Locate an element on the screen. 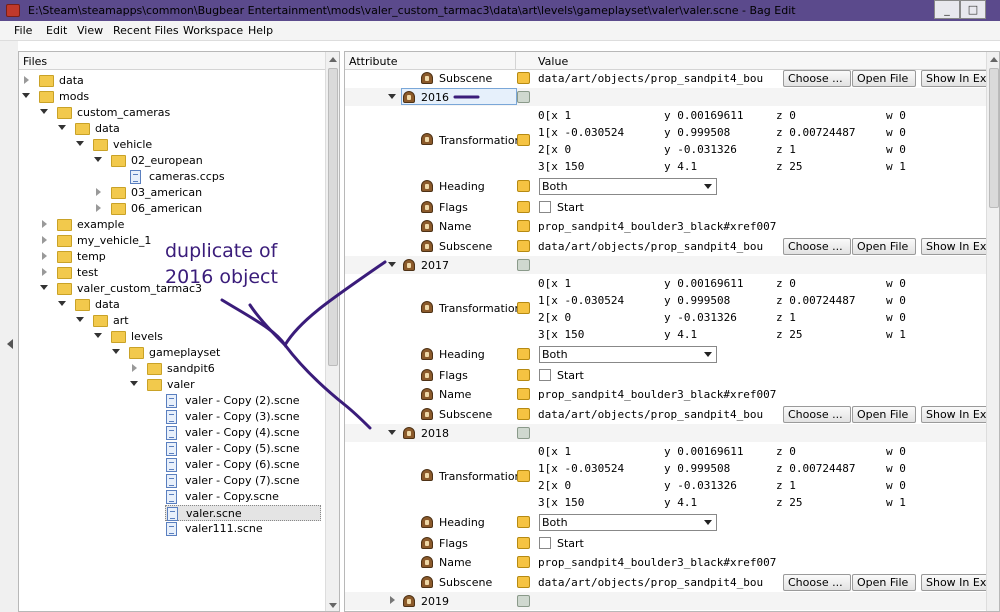 Image resolution: width=1000 pixels, height=612 pixels. scroll-up-icon is located at coordinates (333, 59).